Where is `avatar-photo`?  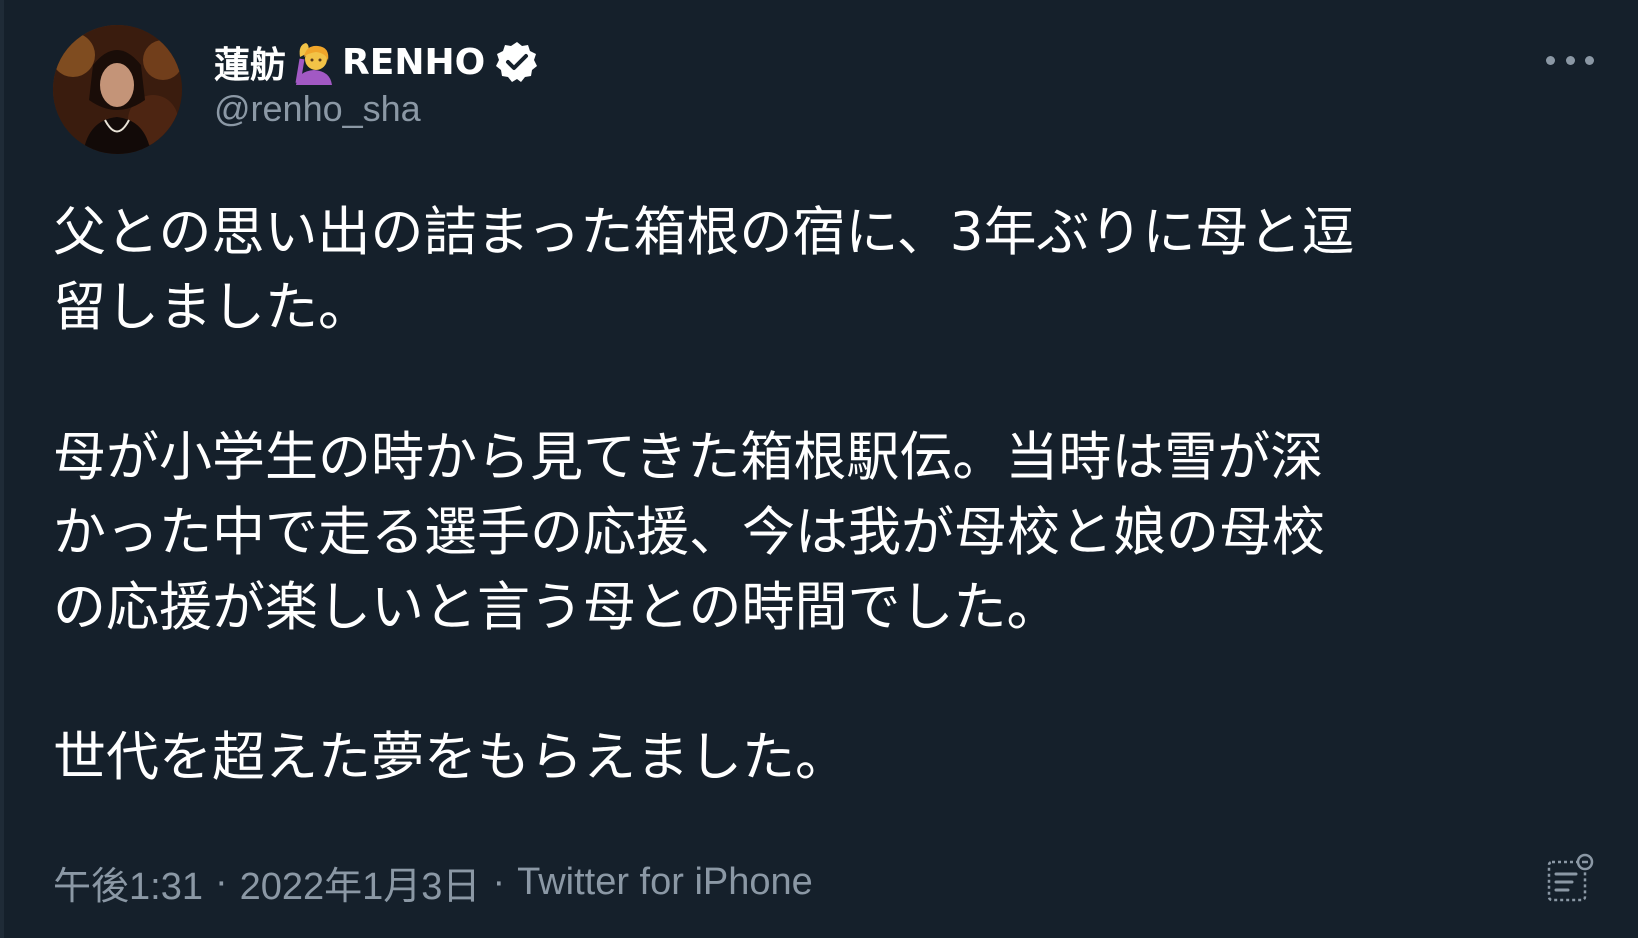 avatar-photo is located at coordinates (117, 89).